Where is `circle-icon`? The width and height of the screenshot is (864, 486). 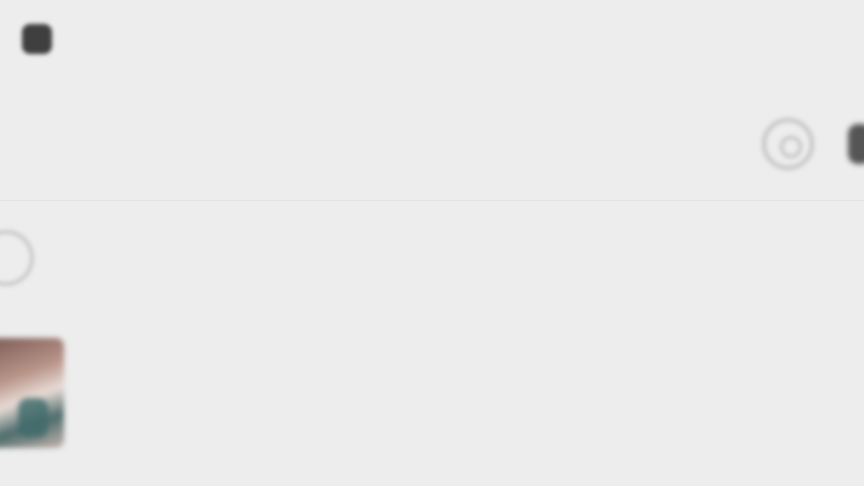 circle-icon is located at coordinates (788, 144).